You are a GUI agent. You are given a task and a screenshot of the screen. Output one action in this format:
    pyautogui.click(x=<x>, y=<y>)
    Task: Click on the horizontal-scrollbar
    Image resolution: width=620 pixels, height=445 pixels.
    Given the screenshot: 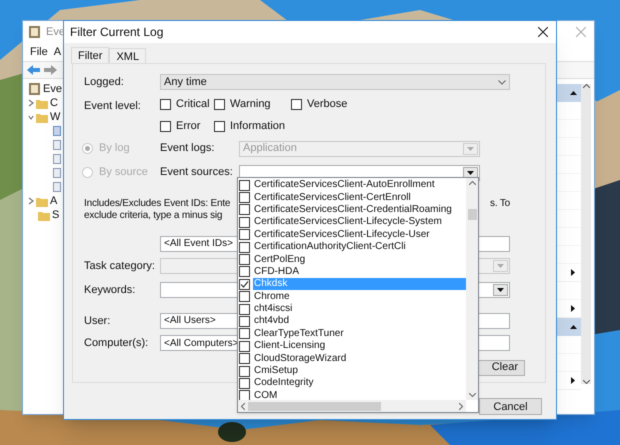 What is the action you would take?
    pyautogui.click(x=352, y=406)
    